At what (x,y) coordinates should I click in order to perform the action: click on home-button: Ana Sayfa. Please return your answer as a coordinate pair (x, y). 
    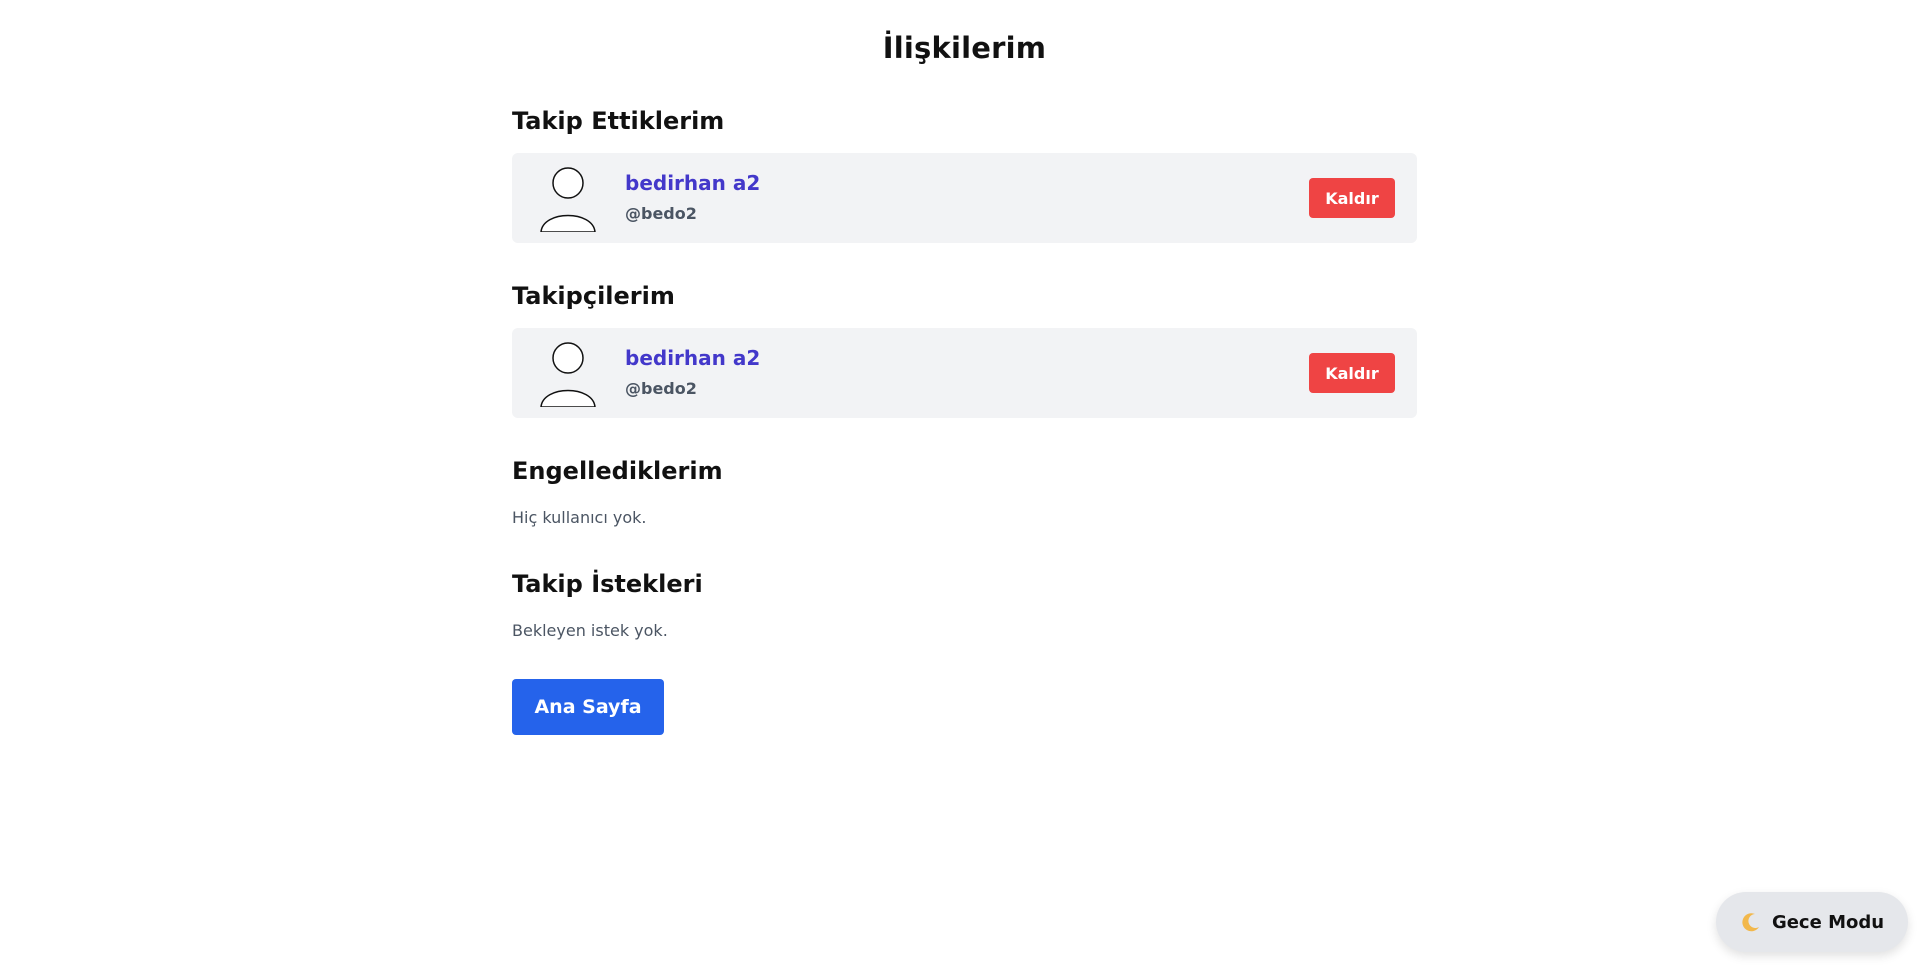
    Looking at the image, I should click on (588, 707).